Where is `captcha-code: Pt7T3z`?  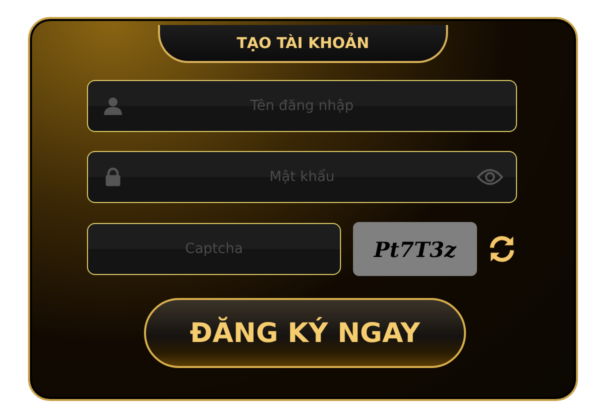
captcha-code: Pt7T3z is located at coordinates (415, 249).